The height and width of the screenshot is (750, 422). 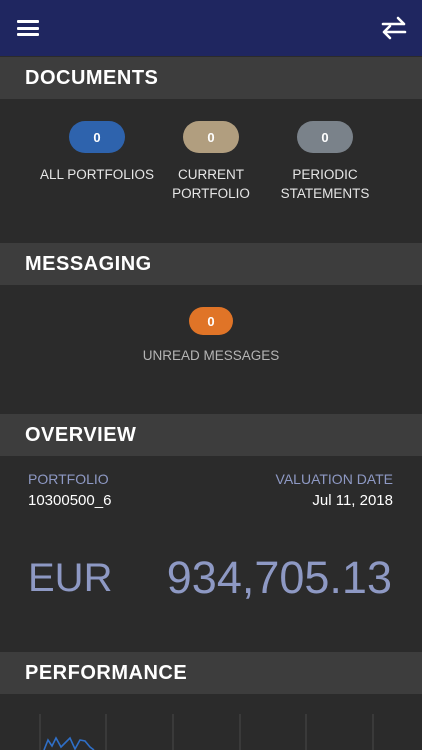 What do you see at coordinates (28, 28) in the screenshot?
I see `hamburger-icon` at bounding box center [28, 28].